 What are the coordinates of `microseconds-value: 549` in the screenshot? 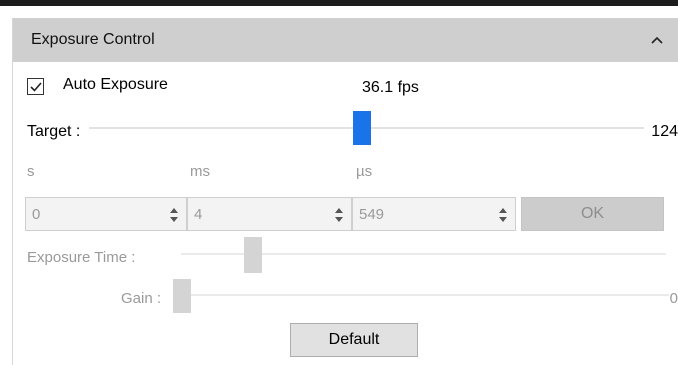 It's located at (372, 214).